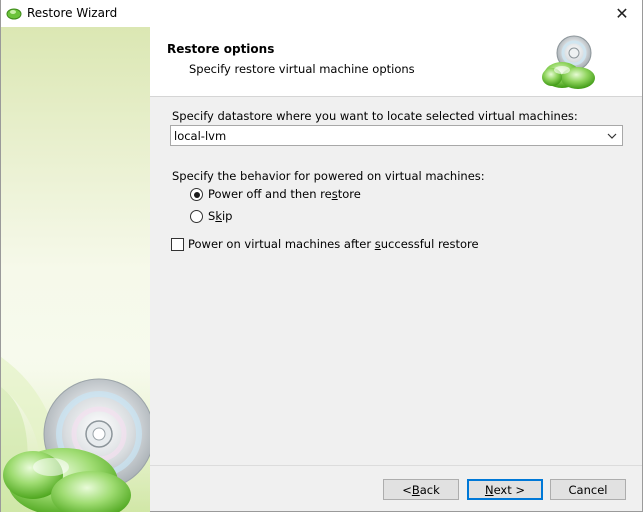 Image resolution: width=643 pixels, height=512 pixels. What do you see at coordinates (200, 136) in the screenshot?
I see `datastore-selected-value: local-lvm` at bounding box center [200, 136].